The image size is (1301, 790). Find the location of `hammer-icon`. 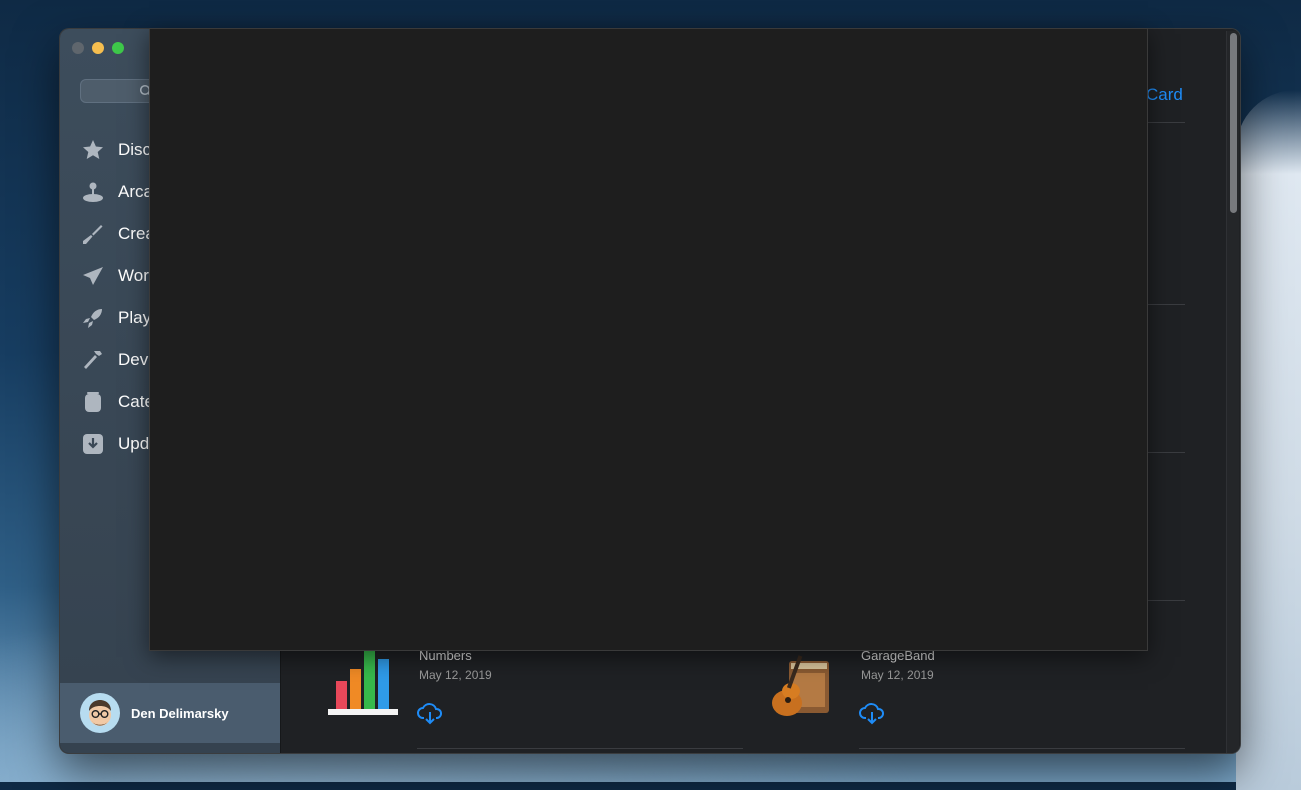

hammer-icon is located at coordinates (93, 360).